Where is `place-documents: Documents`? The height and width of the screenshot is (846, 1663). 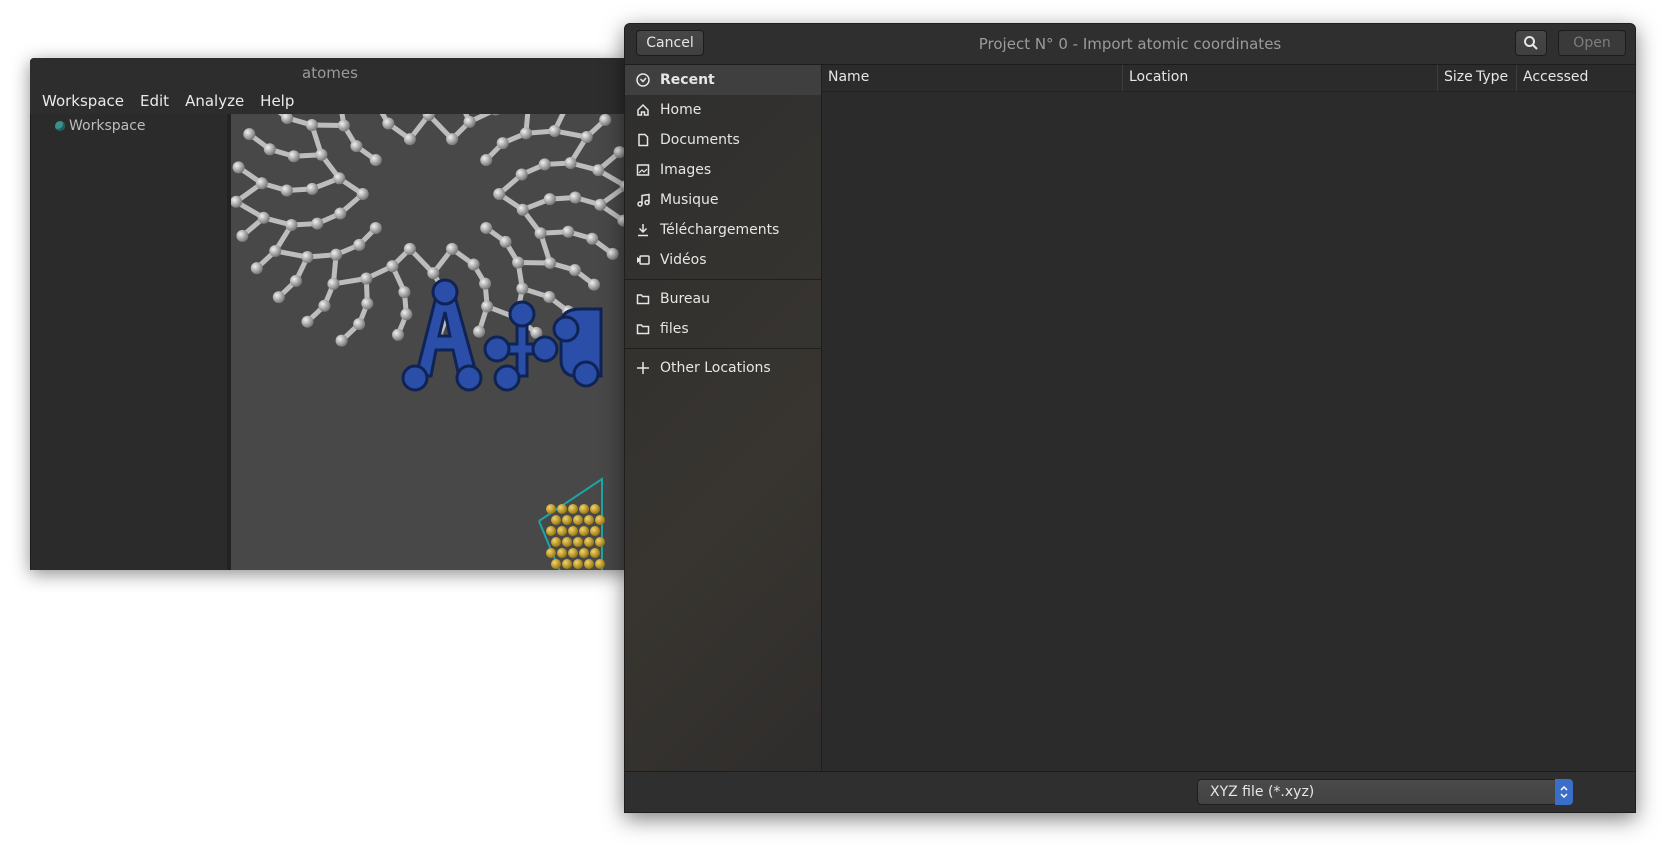 place-documents: Documents is located at coordinates (723, 140).